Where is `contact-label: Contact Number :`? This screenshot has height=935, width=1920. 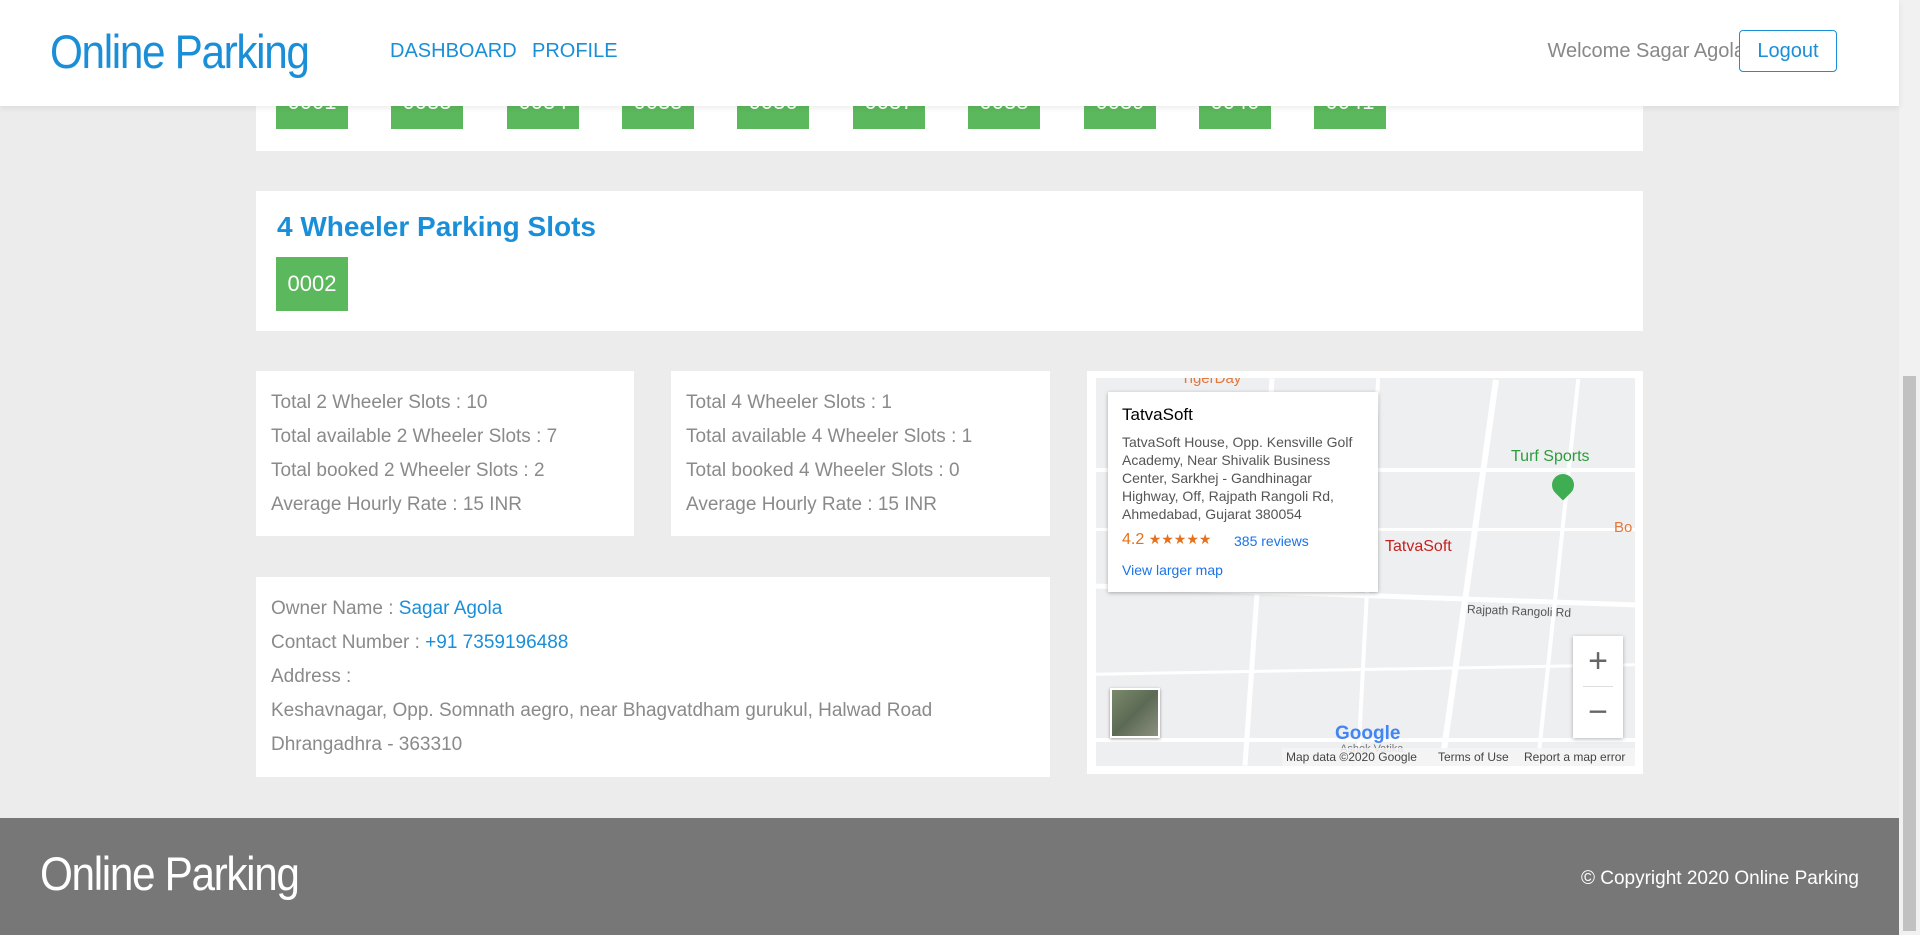
contact-label: Contact Number : is located at coordinates (348, 642).